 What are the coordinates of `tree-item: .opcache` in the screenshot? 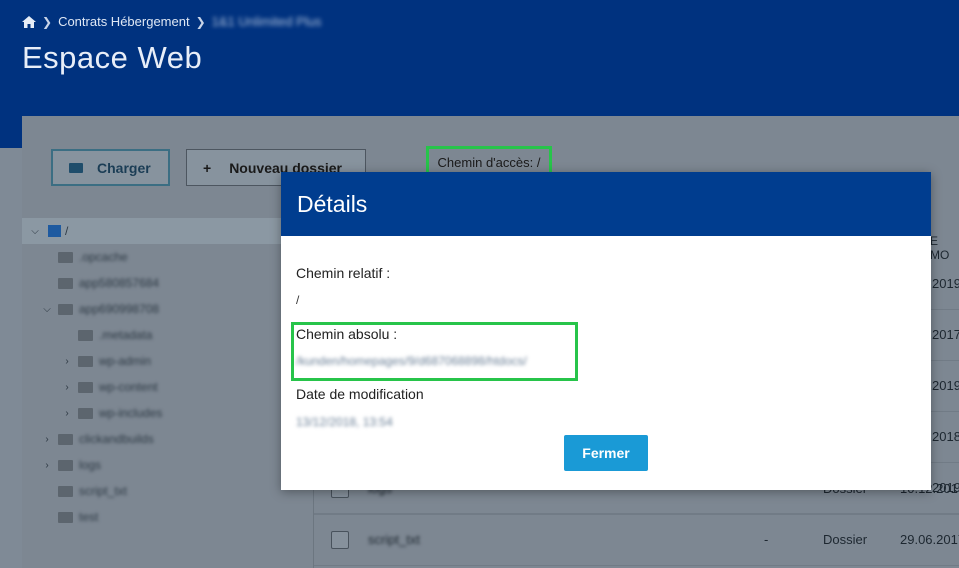 It's located at (167, 257).